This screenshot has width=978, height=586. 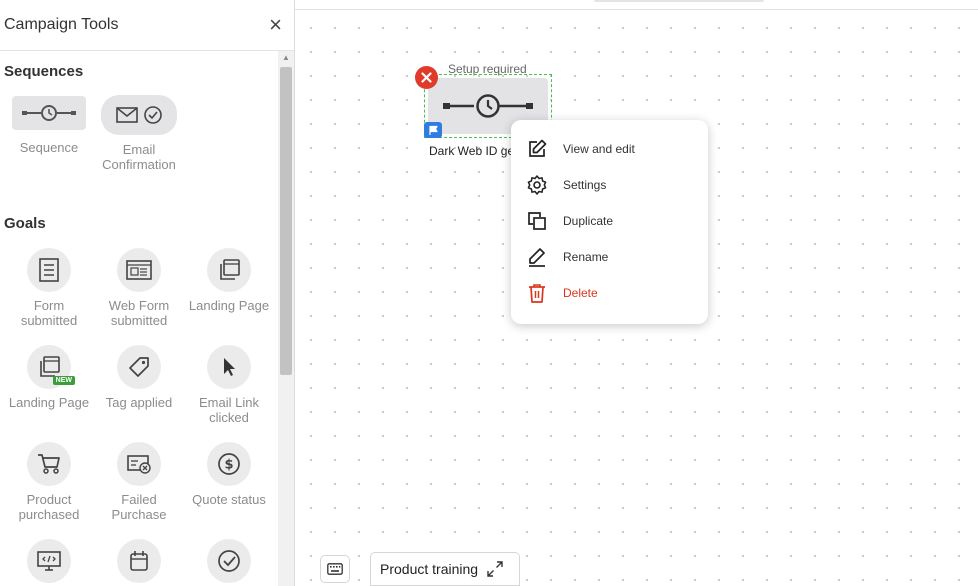 What do you see at coordinates (44, 71) in the screenshot?
I see `section-title-sequences: Sequences` at bounding box center [44, 71].